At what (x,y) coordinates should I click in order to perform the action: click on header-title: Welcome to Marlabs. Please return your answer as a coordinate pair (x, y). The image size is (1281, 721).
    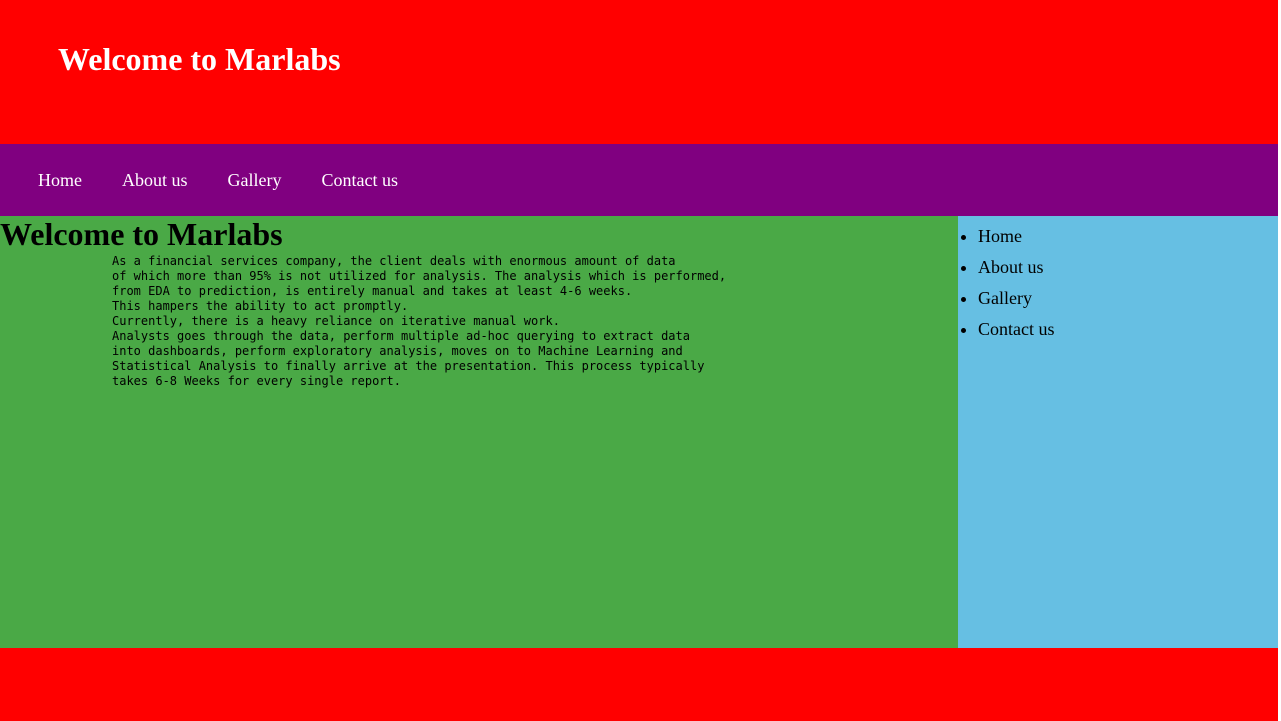
    Looking at the image, I should click on (199, 59).